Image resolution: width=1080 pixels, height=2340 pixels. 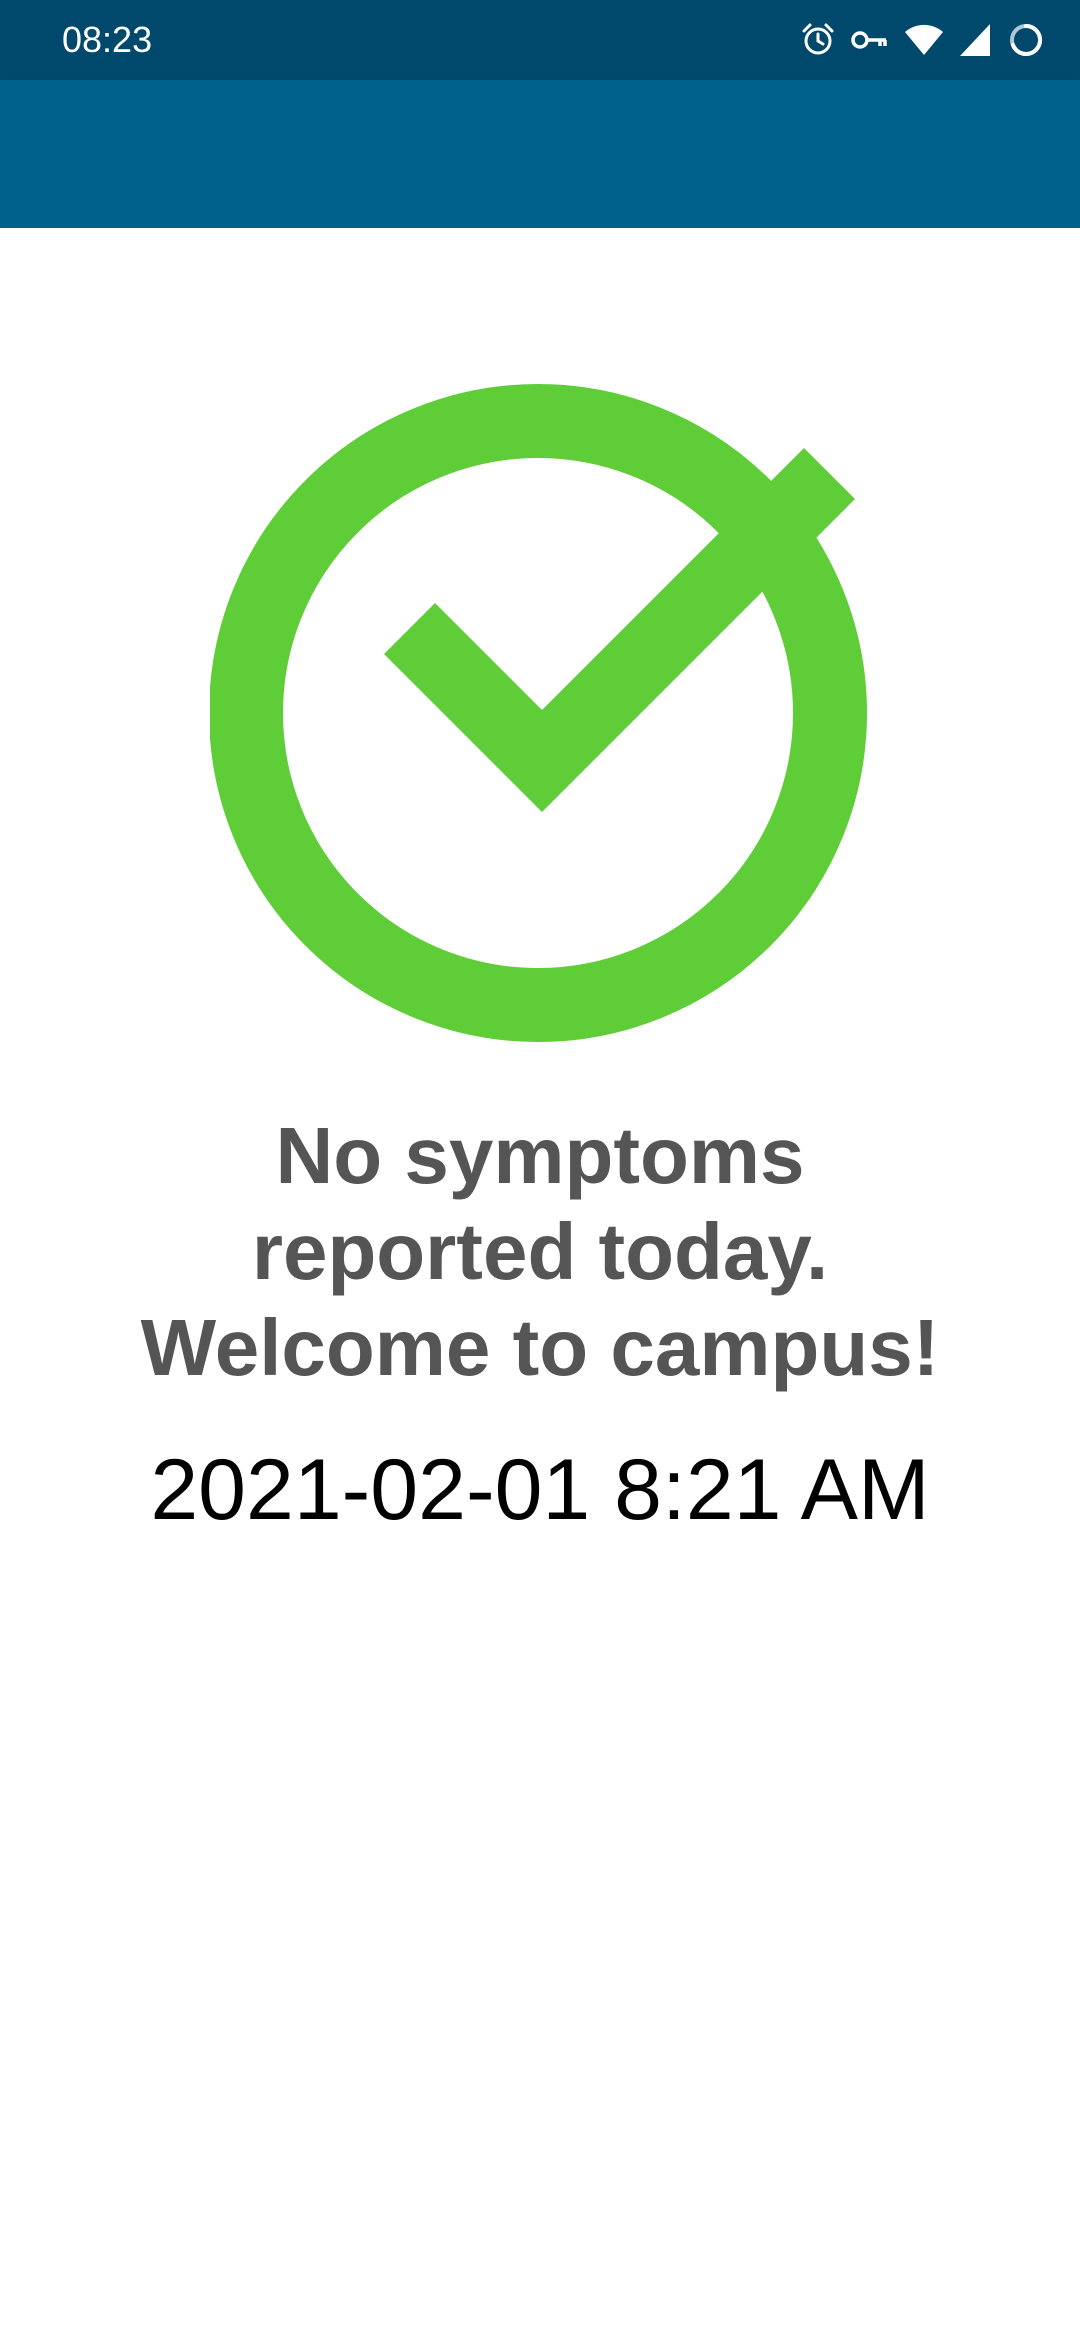 What do you see at coordinates (540, 1490) in the screenshot?
I see `report-timestamp: 2021-02-01 8:21 AM` at bounding box center [540, 1490].